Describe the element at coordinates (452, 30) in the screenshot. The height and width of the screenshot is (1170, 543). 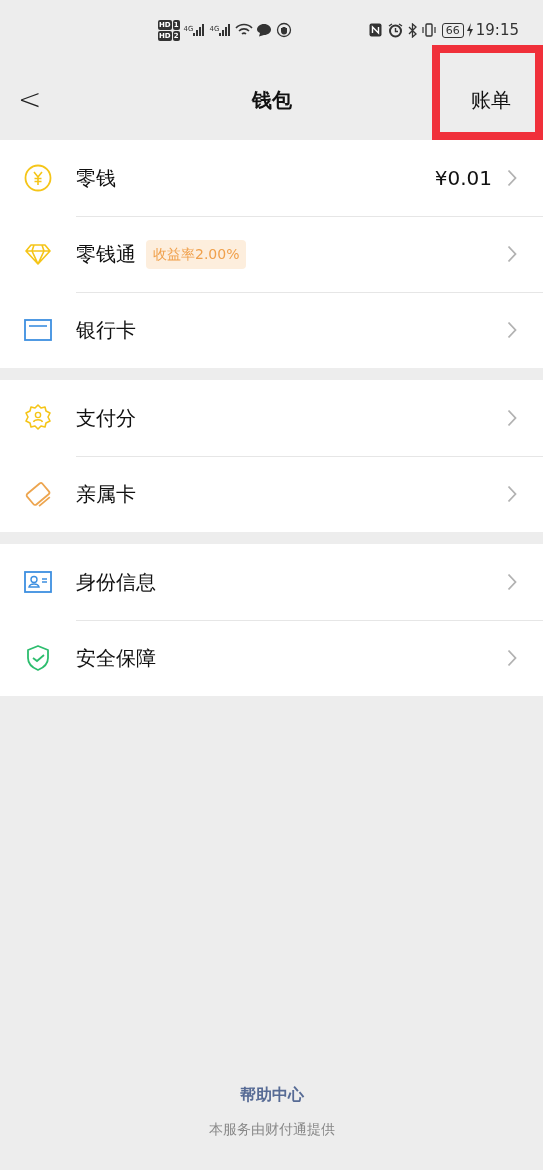
I see `battery-level: 66` at that location.